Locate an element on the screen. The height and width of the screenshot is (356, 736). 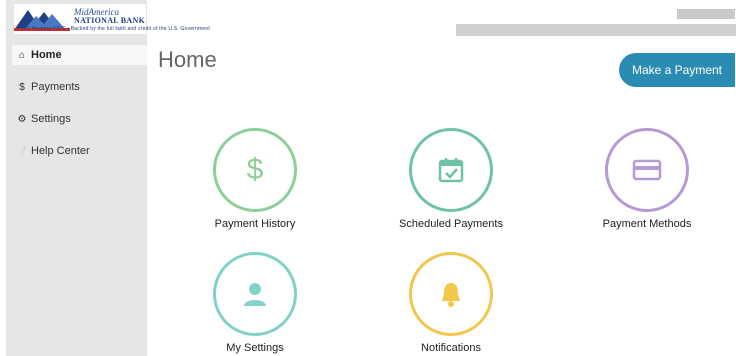
calendar-icon is located at coordinates (451, 170).